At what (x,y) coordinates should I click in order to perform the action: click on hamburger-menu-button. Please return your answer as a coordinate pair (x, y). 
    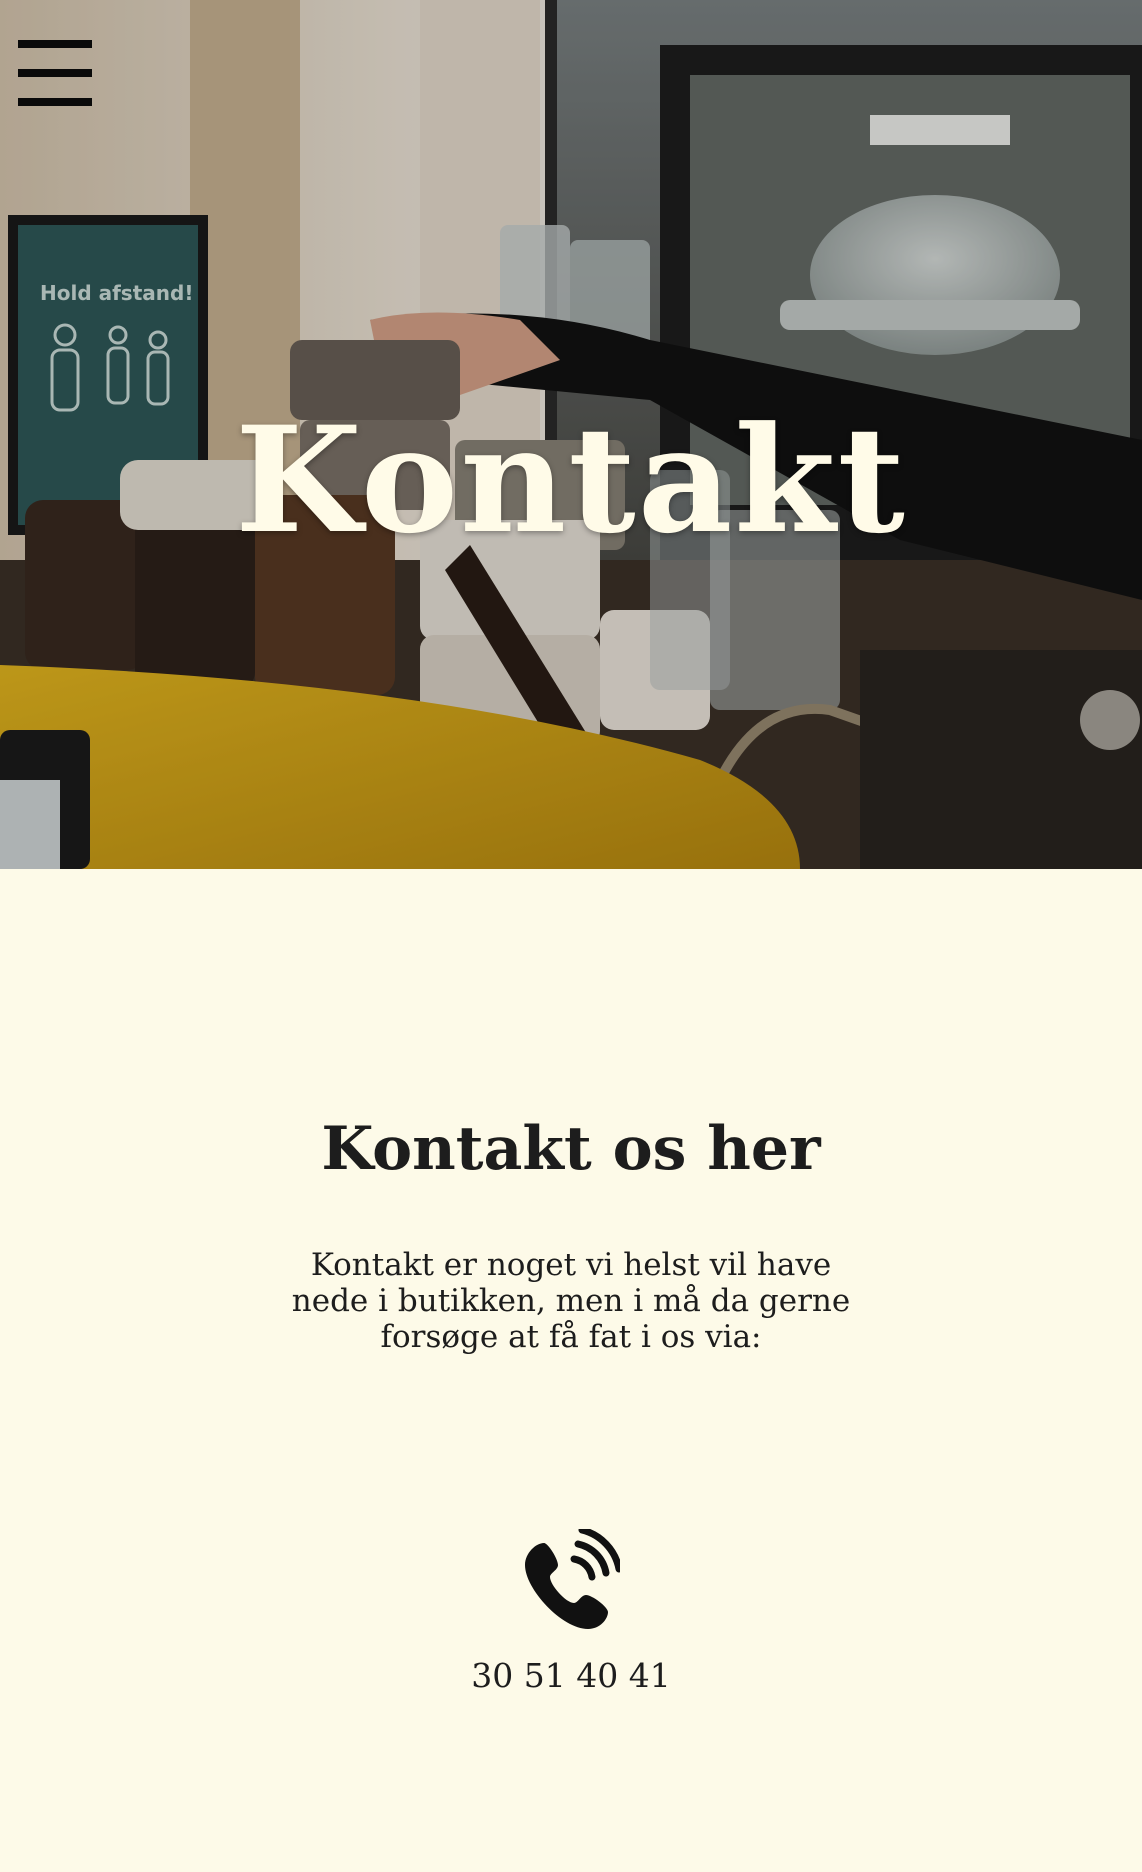
    Looking at the image, I should click on (55, 73).